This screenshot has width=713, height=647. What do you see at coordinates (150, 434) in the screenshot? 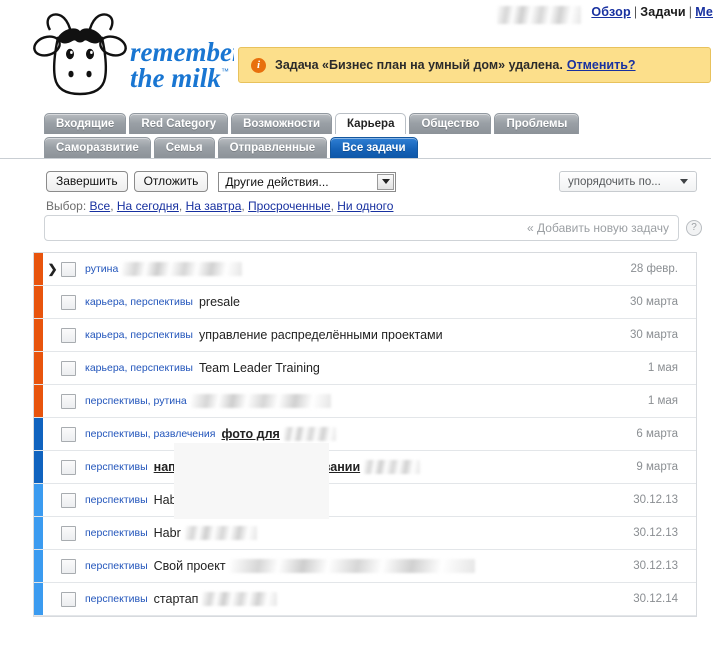
I see `task-tags: перспективы, развлечения` at bounding box center [150, 434].